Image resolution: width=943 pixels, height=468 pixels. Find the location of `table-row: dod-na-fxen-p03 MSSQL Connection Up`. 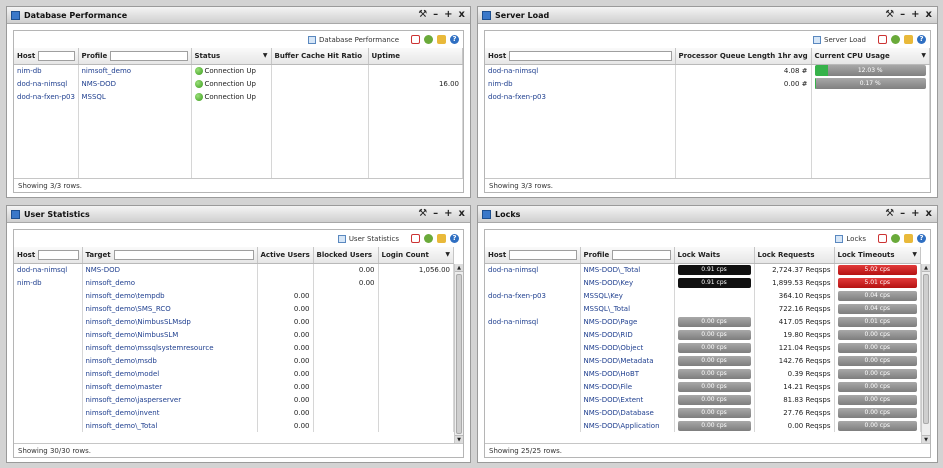

table-row: dod-na-fxen-p03 MSSQL Connection Up is located at coordinates (238, 96).